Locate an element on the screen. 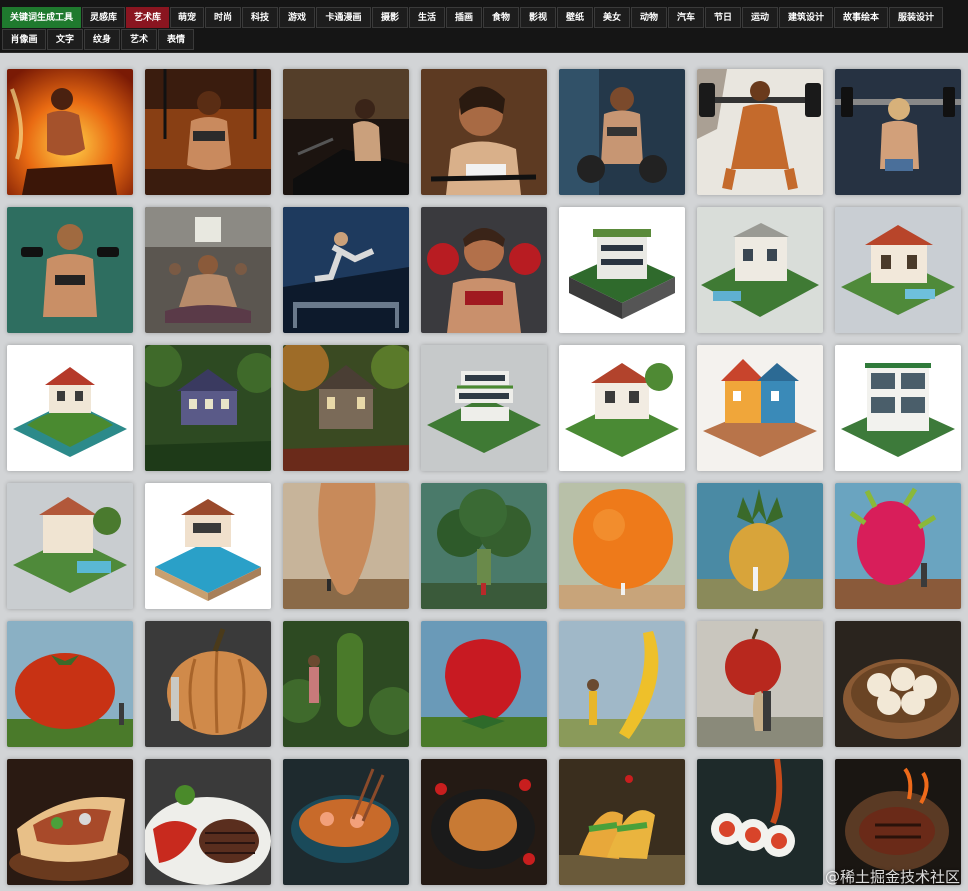 Image resolution: width=968 pixels, height=891 pixels. tab-cartoon-comics: 卡通漫画 is located at coordinates (343, 17).